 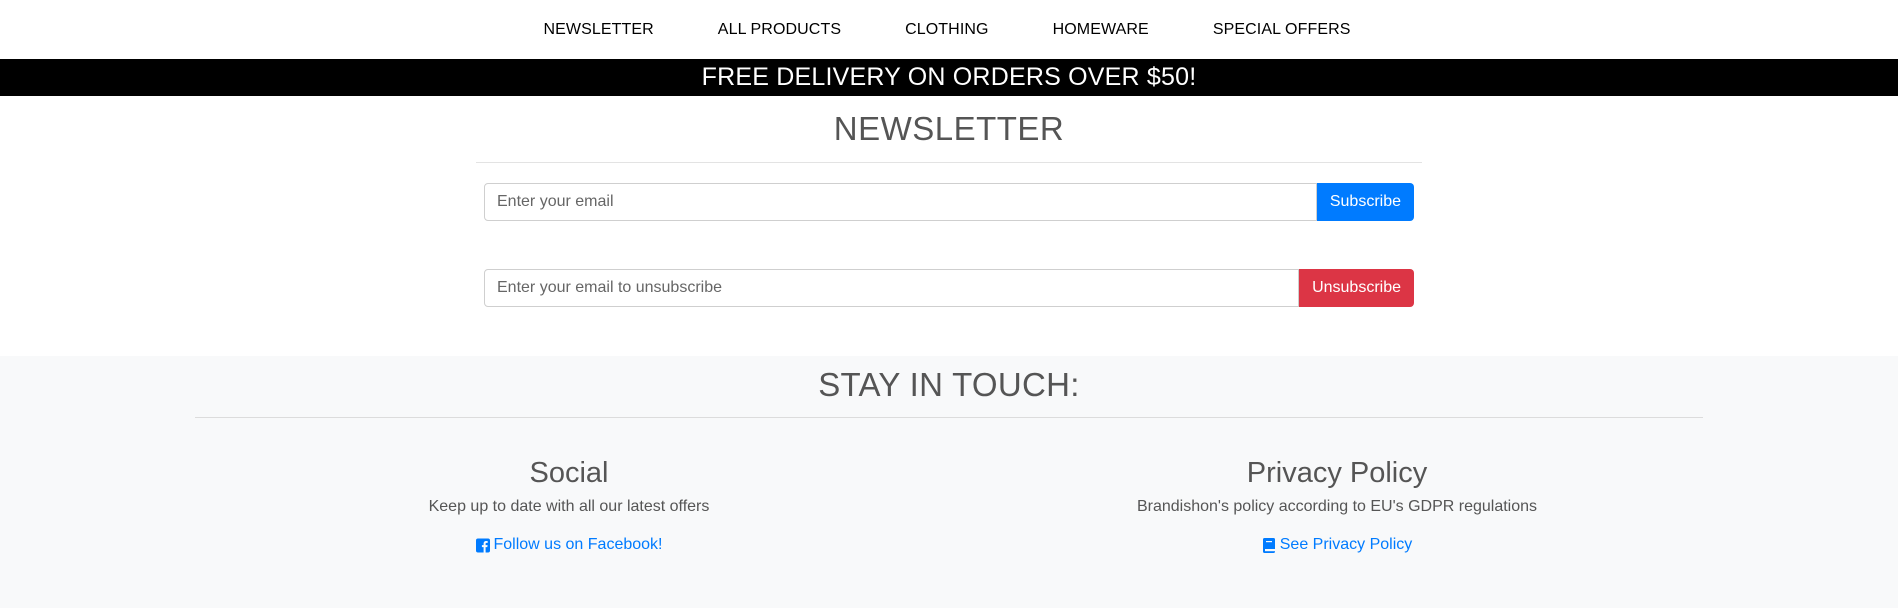 I want to click on nav-link-newsletter: NEWSLETTER, so click(x=598, y=29).